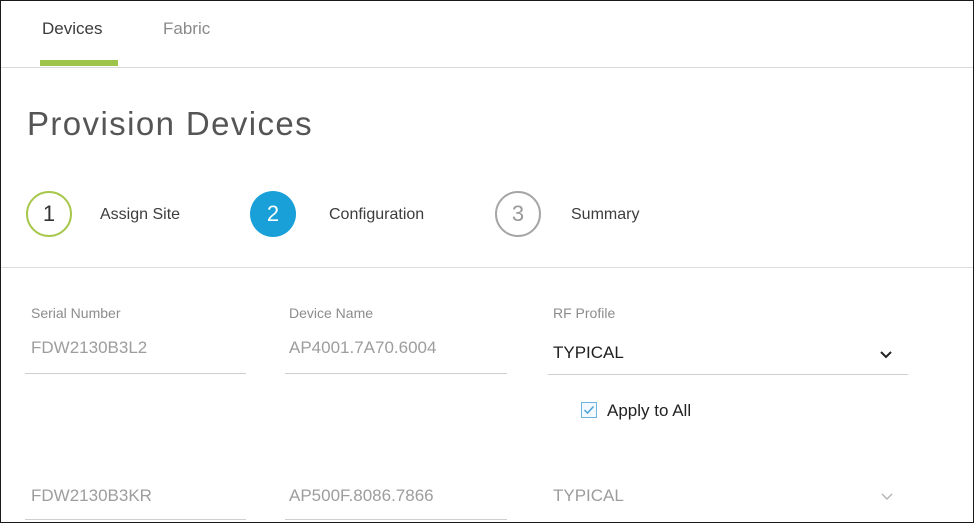  What do you see at coordinates (361, 495) in the screenshot?
I see `device-name-field: AP500F.8086.7866` at bounding box center [361, 495].